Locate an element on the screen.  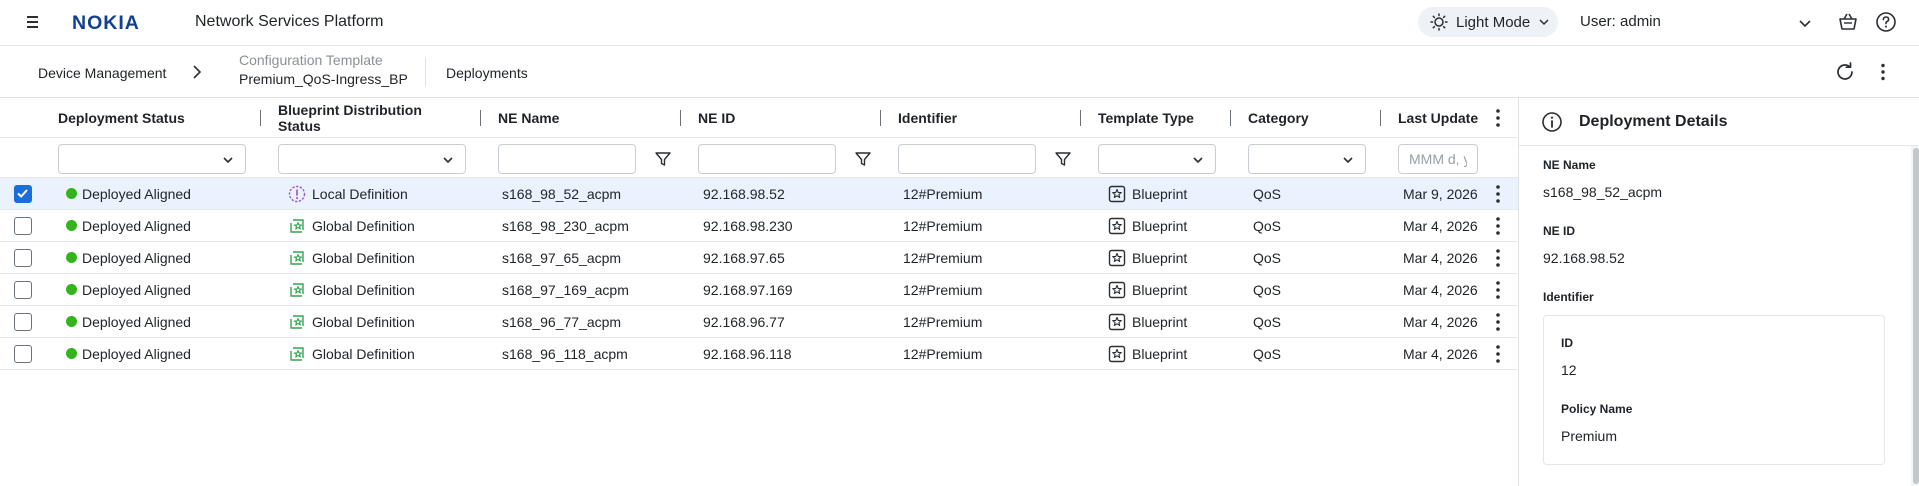
checkmark-icon is located at coordinates (22, 193).